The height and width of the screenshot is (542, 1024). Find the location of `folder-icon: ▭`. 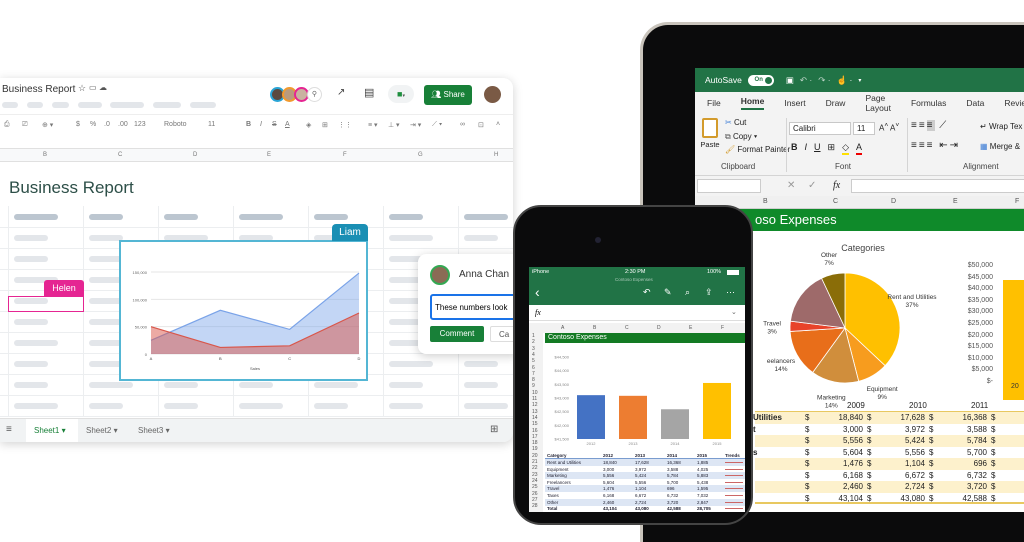

folder-icon: ▭ is located at coordinates (93, 87).